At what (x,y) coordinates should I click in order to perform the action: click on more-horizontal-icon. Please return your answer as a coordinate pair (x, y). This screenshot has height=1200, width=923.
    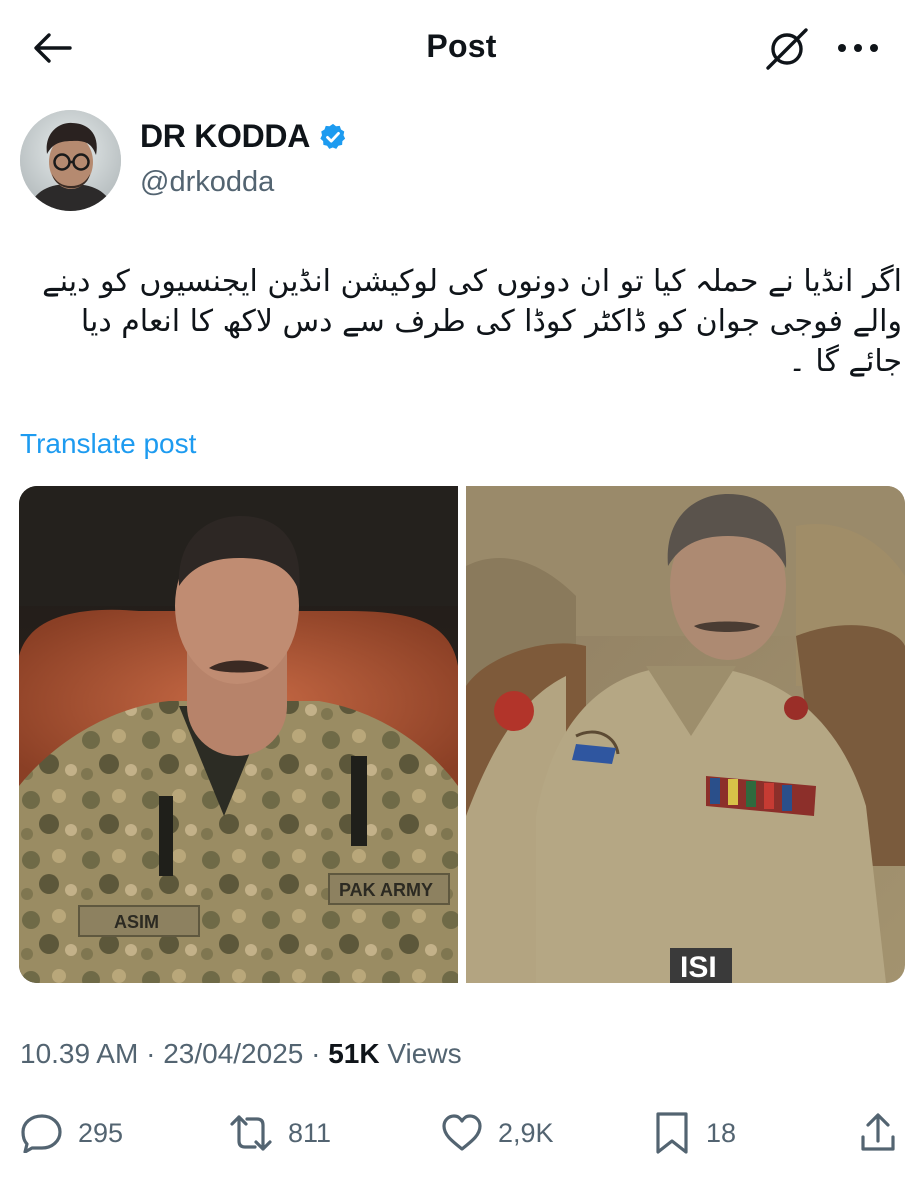
    Looking at the image, I should click on (858, 48).